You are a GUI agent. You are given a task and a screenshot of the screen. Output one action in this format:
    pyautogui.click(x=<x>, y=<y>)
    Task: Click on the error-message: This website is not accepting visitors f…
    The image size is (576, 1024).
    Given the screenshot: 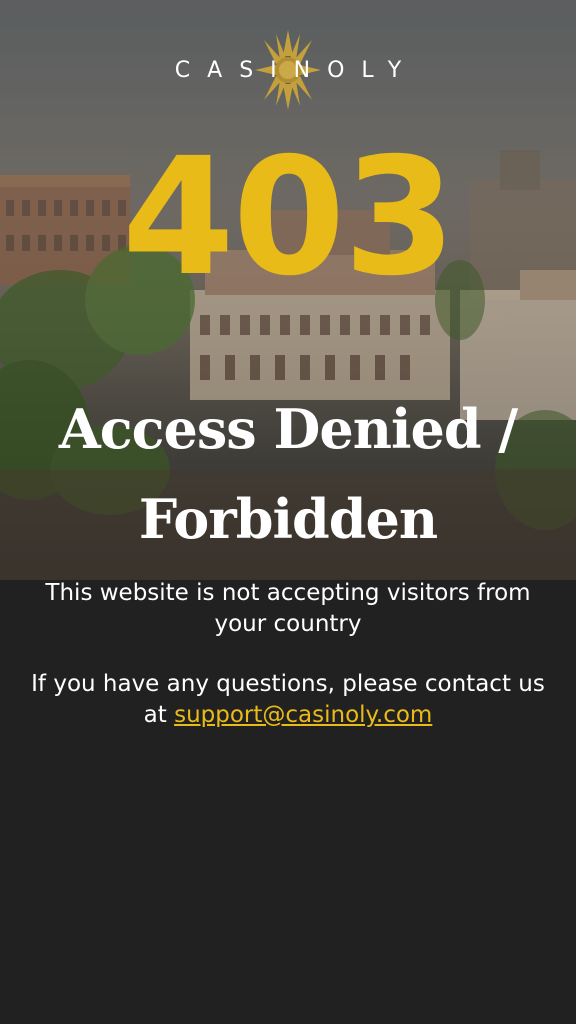 What is the action you would take?
    pyautogui.click(x=288, y=608)
    